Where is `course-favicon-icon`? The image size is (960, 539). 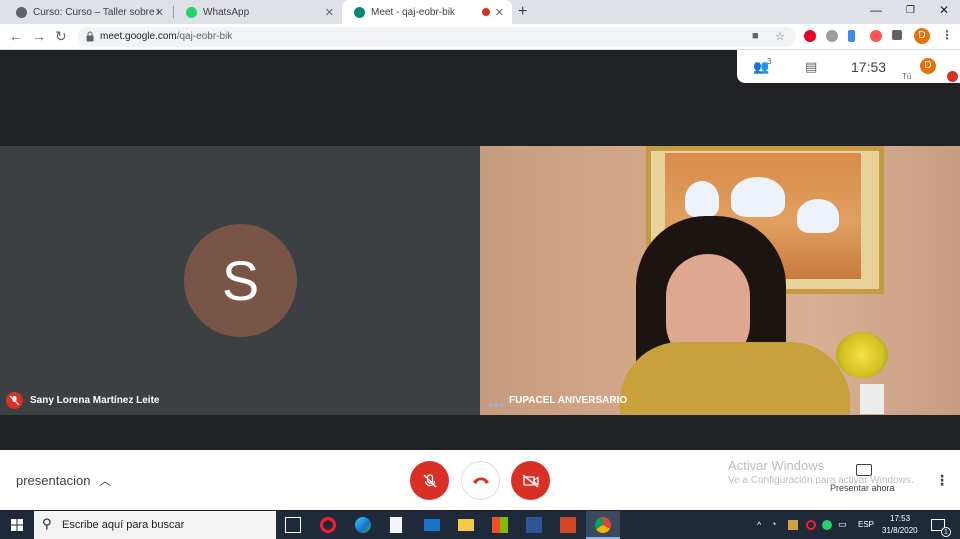 course-favicon-icon is located at coordinates (21, 12).